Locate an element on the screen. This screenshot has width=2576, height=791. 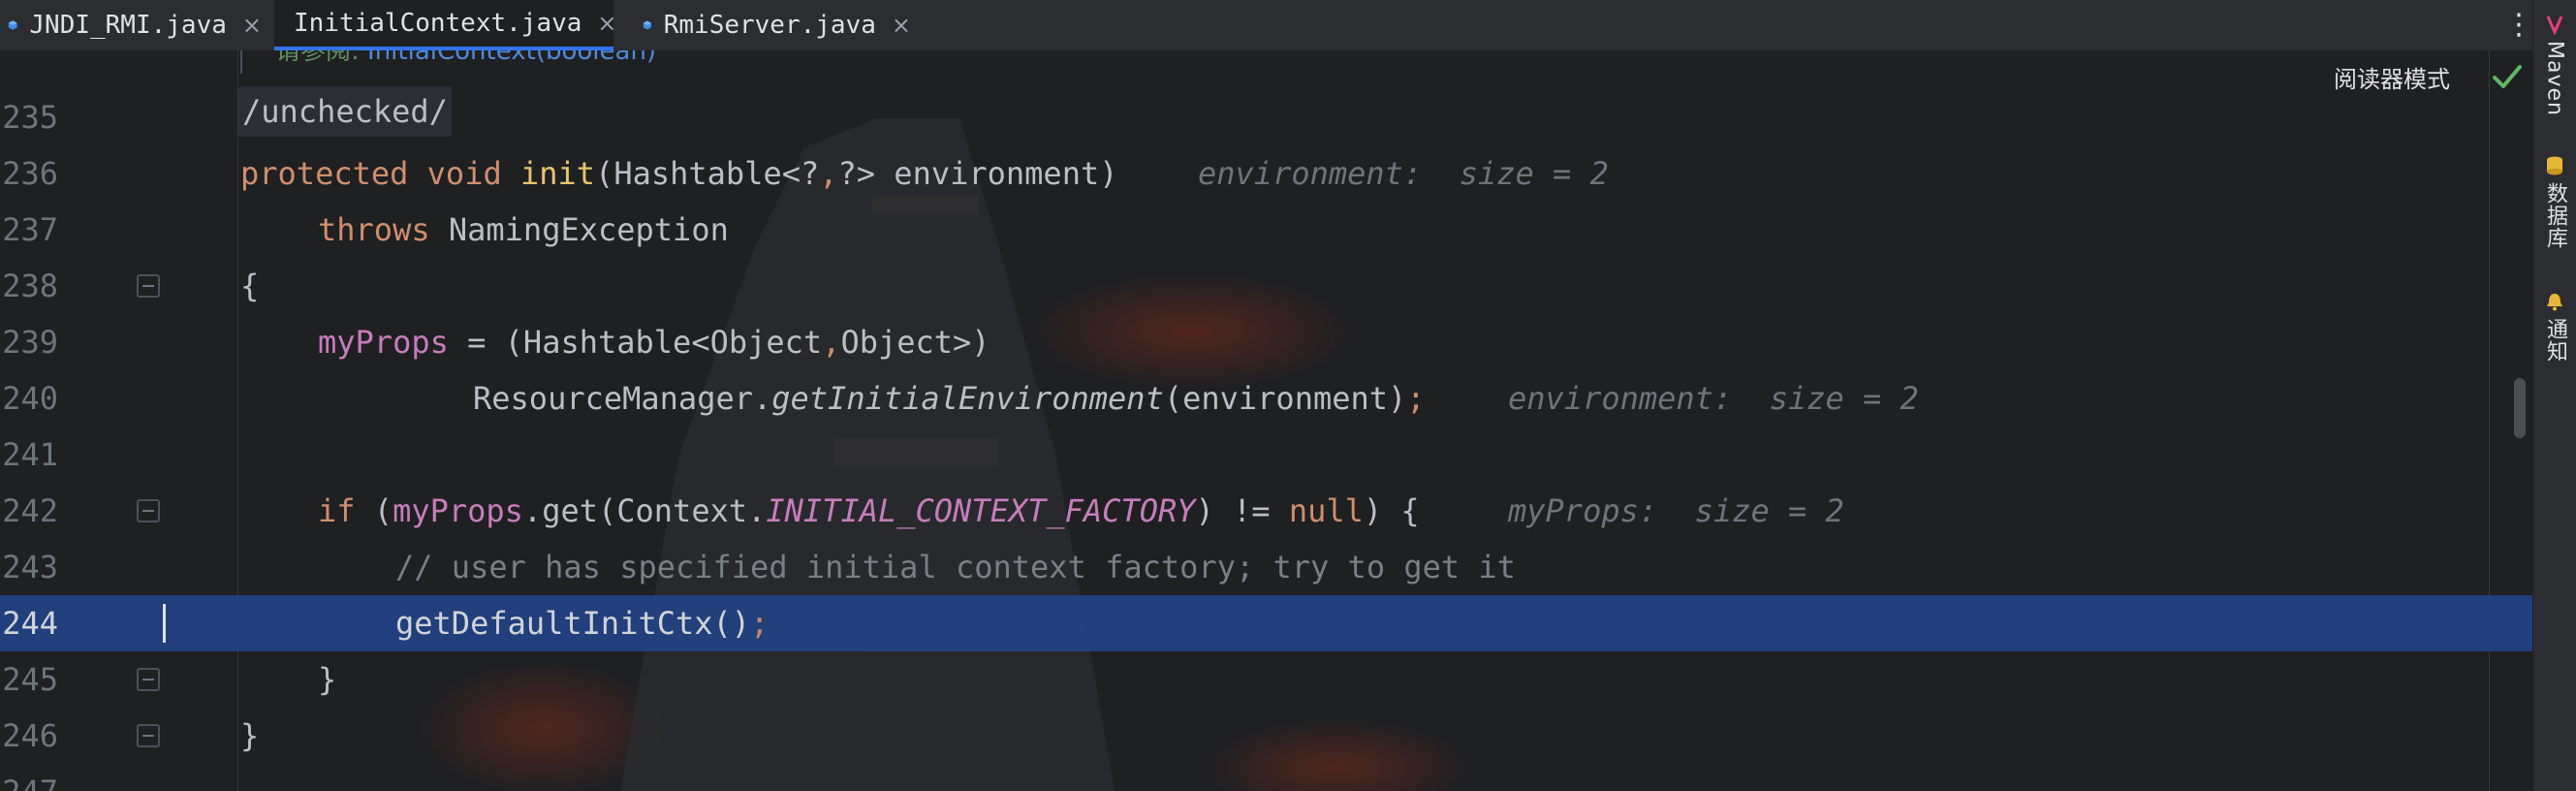
tool-window-label: 通知 is located at coordinates (2555, 340).